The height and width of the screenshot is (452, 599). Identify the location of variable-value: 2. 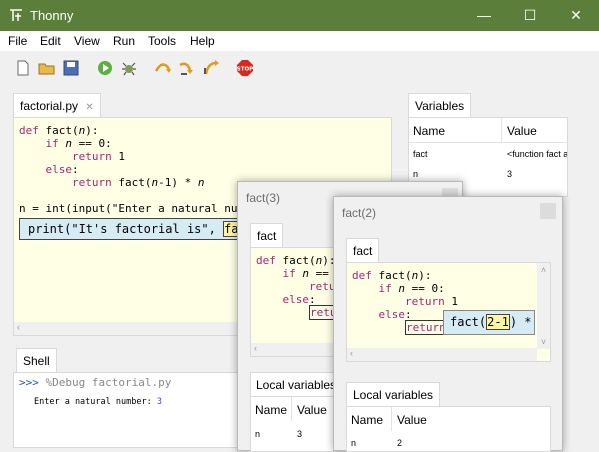
(400, 443).